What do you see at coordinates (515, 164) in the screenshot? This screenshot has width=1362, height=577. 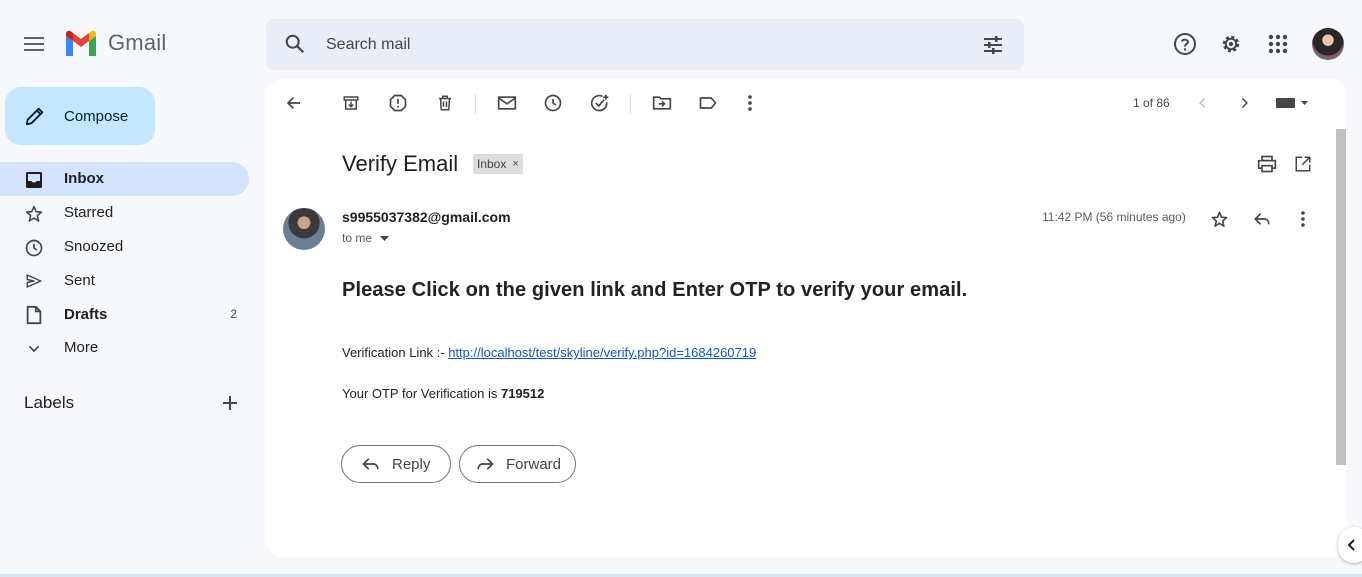 I see `remove-label-icon: ×` at bounding box center [515, 164].